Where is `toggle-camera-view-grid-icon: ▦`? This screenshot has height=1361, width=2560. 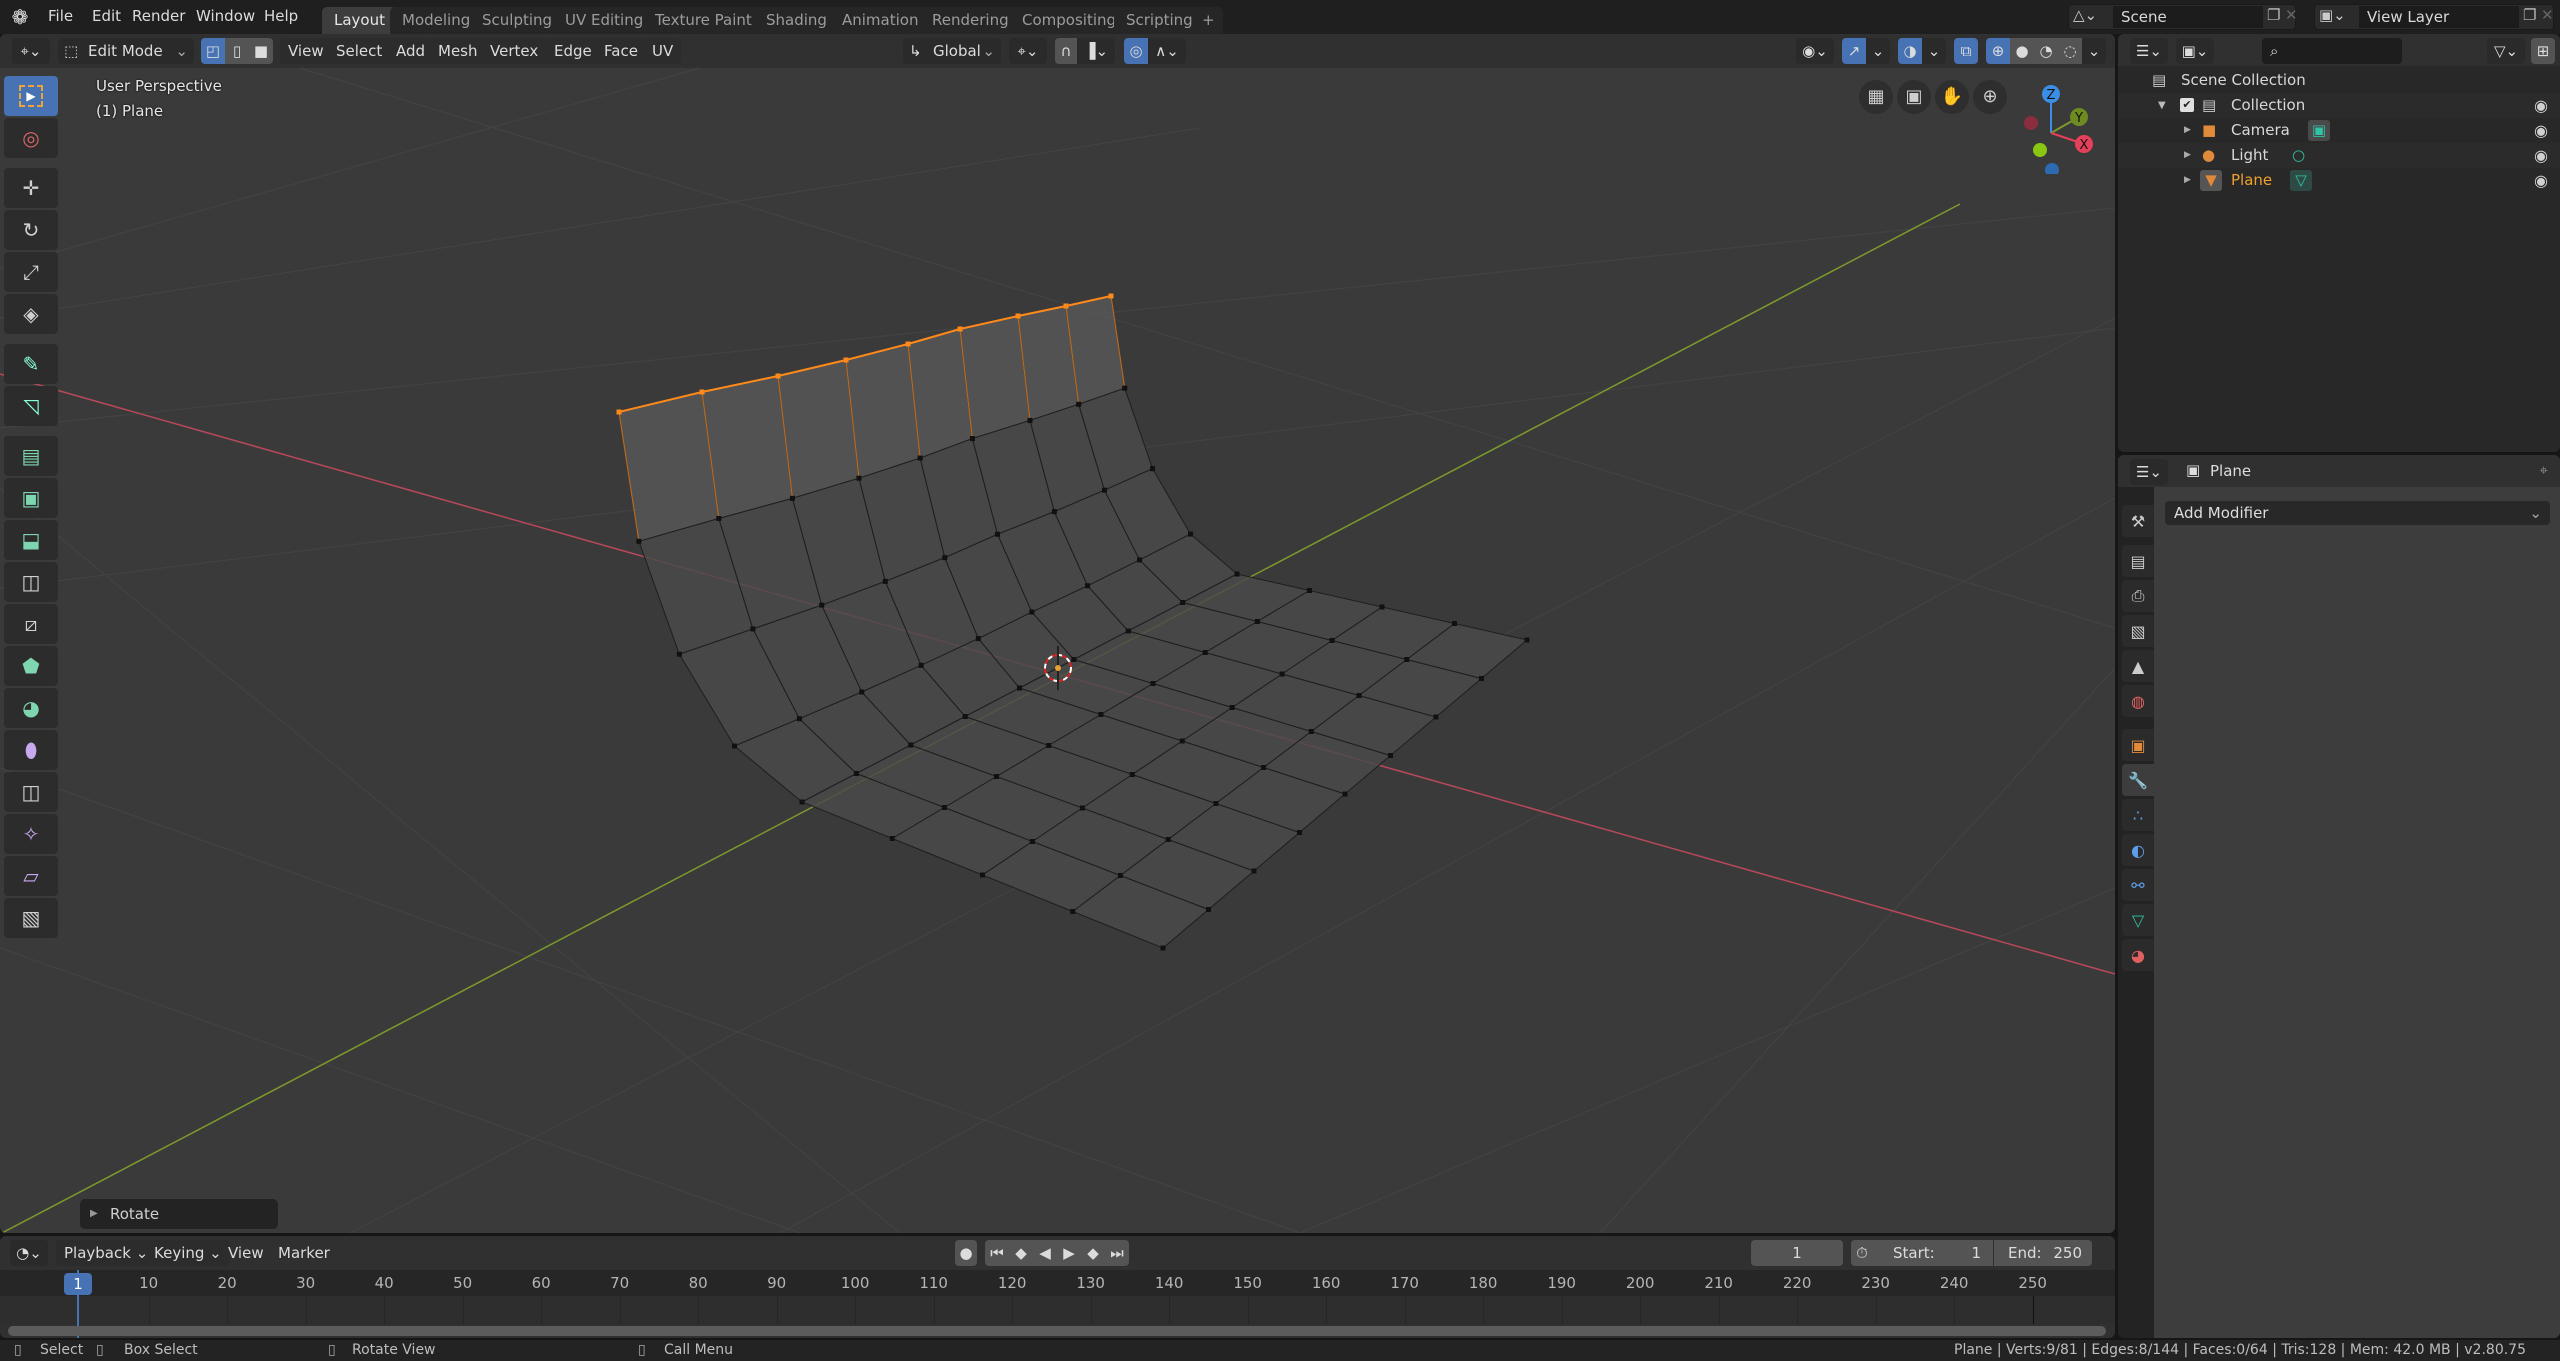
toggle-camera-view-grid-icon: ▦ is located at coordinates (1876, 97).